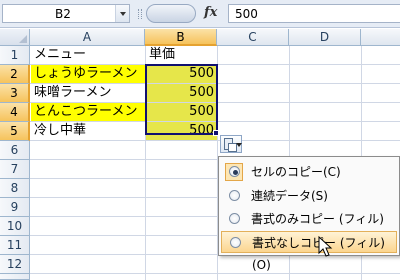 The image size is (400, 280). I want to click on selection-range, so click(181, 99).